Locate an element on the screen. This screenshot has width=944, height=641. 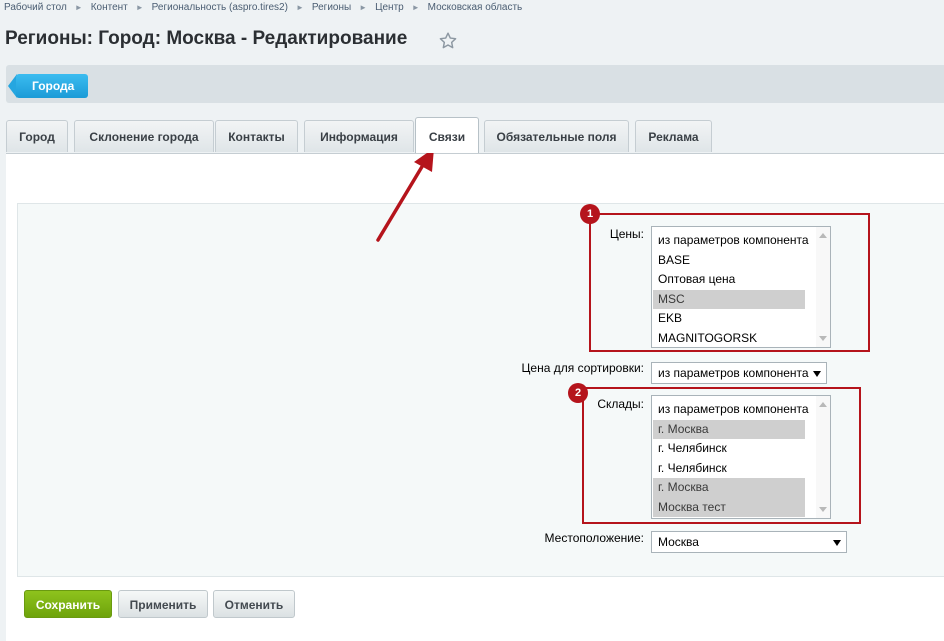
breadcrumb-item: Центр is located at coordinates (389, 7).